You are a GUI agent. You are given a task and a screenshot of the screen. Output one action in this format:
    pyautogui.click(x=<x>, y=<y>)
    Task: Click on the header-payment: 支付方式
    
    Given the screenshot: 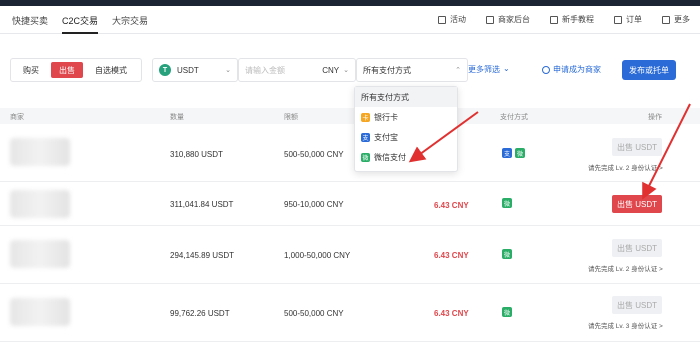 What is the action you would take?
    pyautogui.click(x=514, y=117)
    